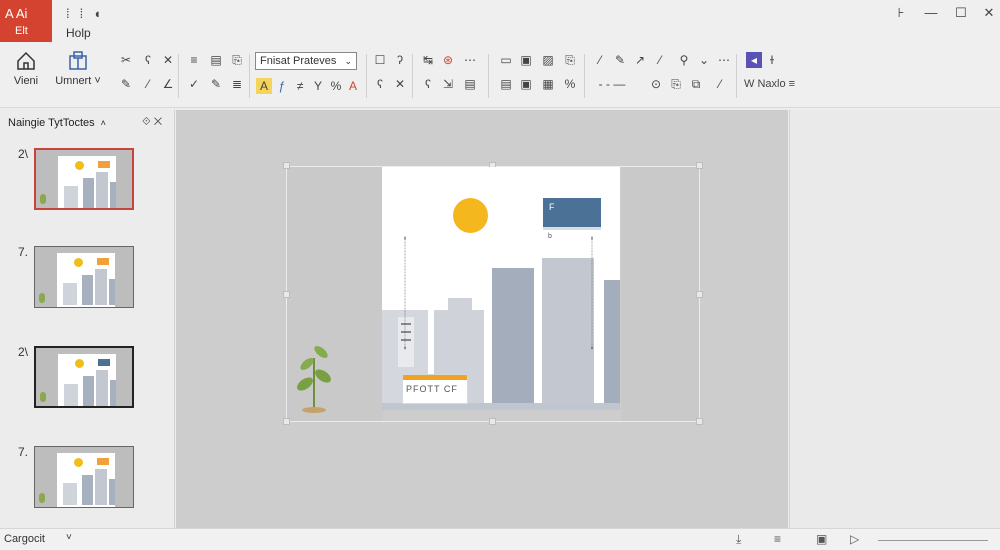 This screenshot has height=550, width=1000. What do you see at coordinates (23, 352) in the screenshot?
I see `slide-number: 2\` at bounding box center [23, 352].